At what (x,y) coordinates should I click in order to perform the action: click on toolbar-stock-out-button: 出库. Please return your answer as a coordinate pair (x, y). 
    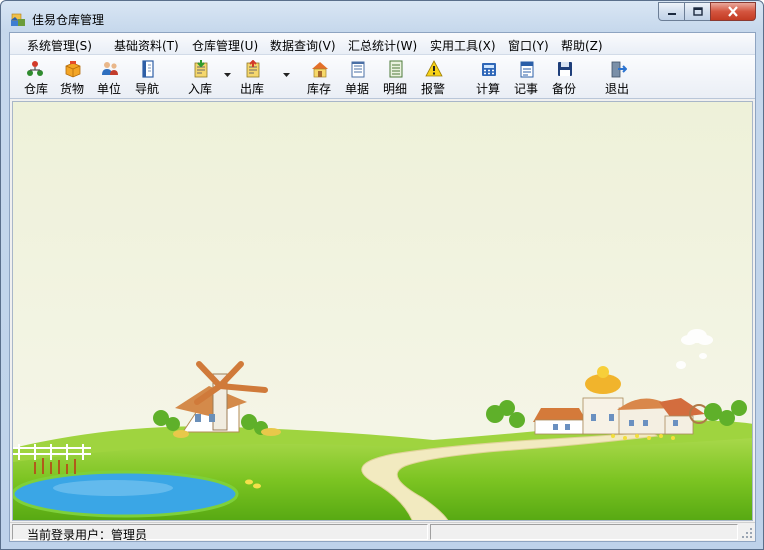
    Looking at the image, I should click on (263, 77).